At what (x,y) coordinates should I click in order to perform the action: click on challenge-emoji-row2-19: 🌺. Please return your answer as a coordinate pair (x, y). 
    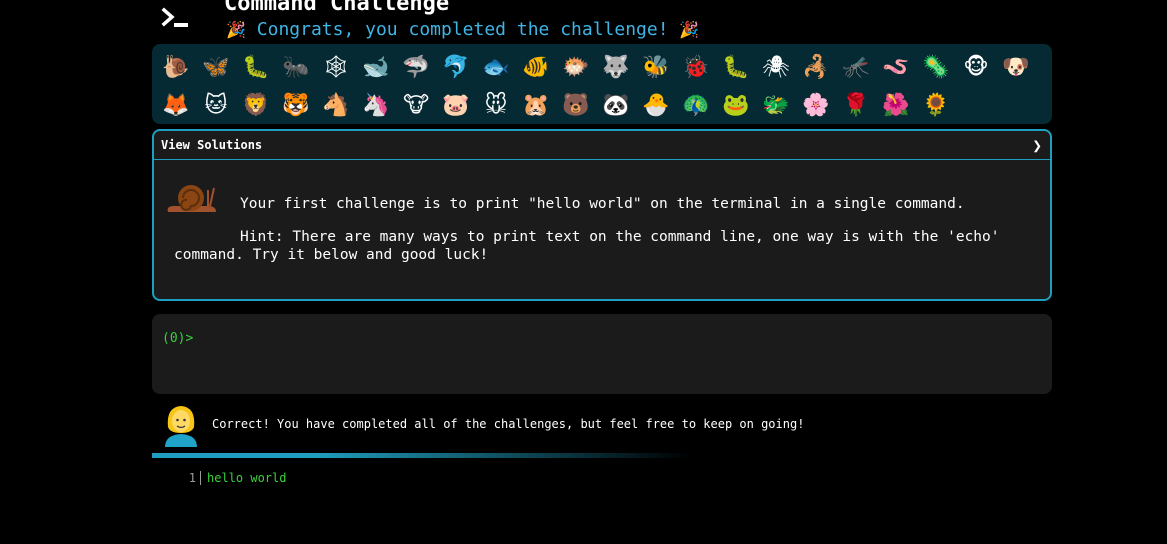
    Looking at the image, I should click on (896, 105).